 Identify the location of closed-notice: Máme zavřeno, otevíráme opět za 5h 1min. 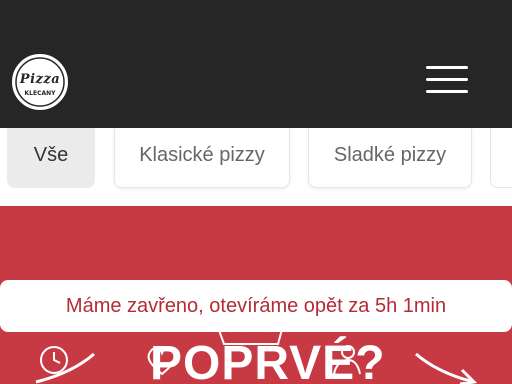
(256, 306).